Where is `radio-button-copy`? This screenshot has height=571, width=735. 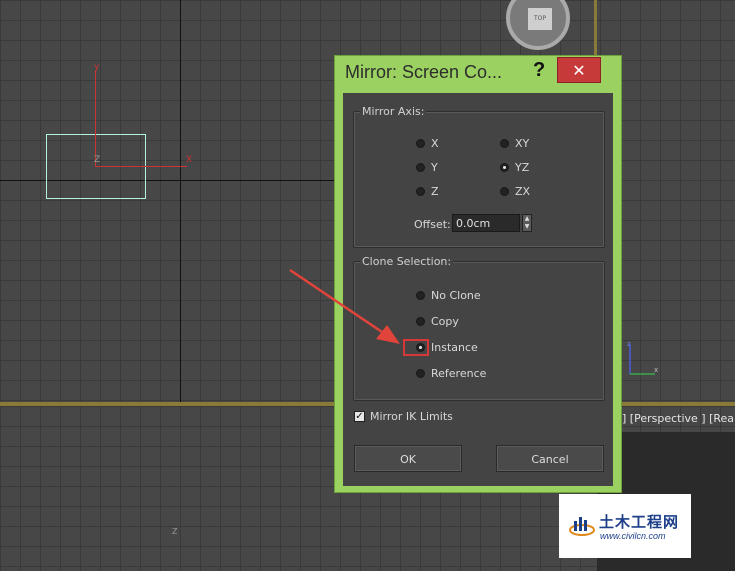 radio-button-copy is located at coordinates (420, 321).